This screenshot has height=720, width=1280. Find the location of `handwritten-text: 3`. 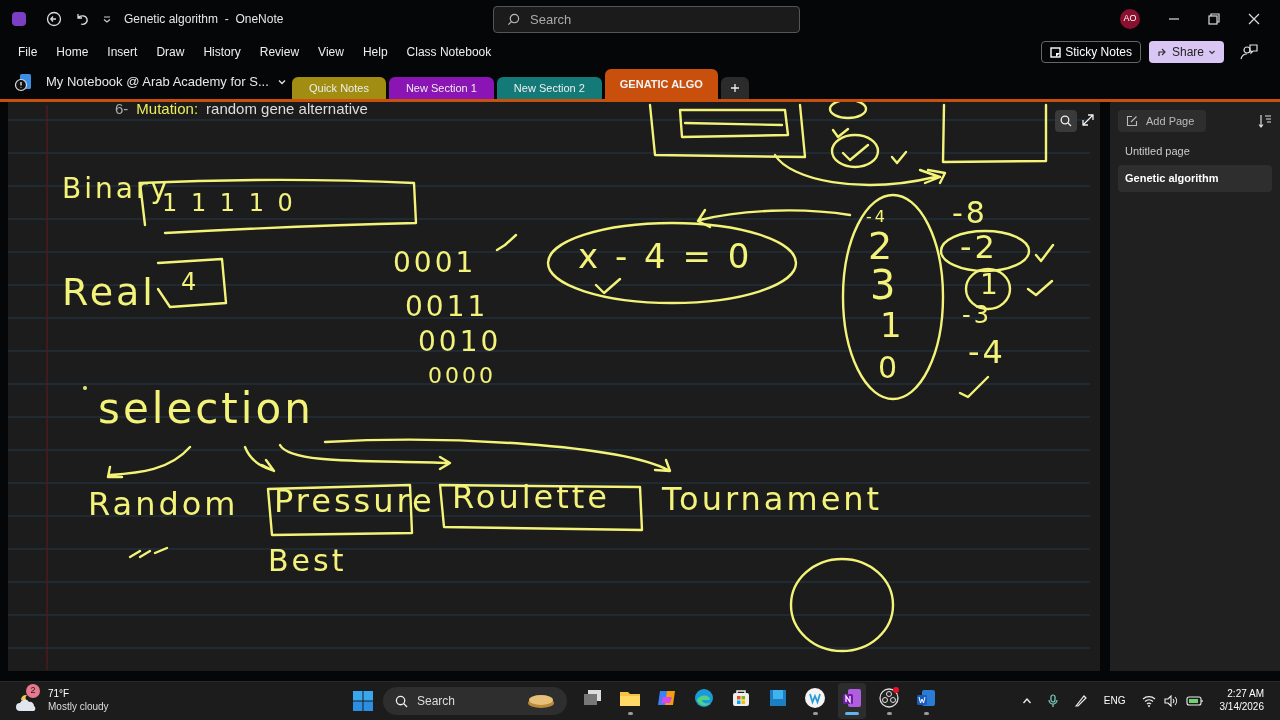

handwritten-text: 3 is located at coordinates (884, 284).